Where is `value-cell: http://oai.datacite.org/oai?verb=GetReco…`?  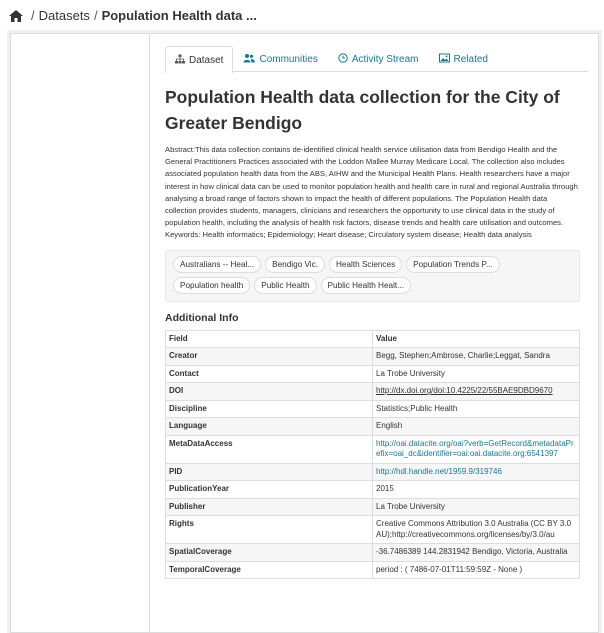
value-cell: http://oai.datacite.org/oai?verb=GetReco… is located at coordinates (476, 449).